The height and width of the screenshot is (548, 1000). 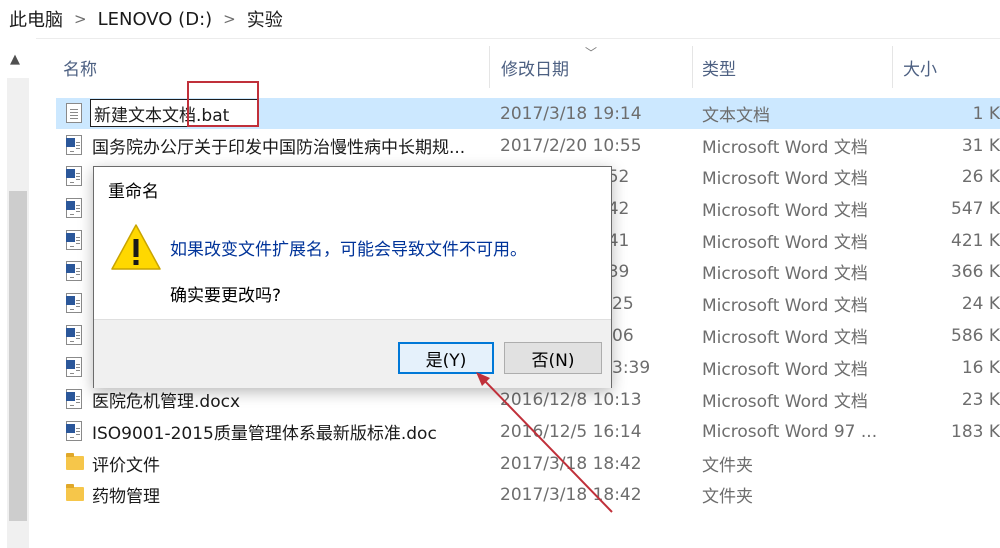 What do you see at coordinates (544, 442) in the screenshot?
I see `annotation-arrow` at bounding box center [544, 442].